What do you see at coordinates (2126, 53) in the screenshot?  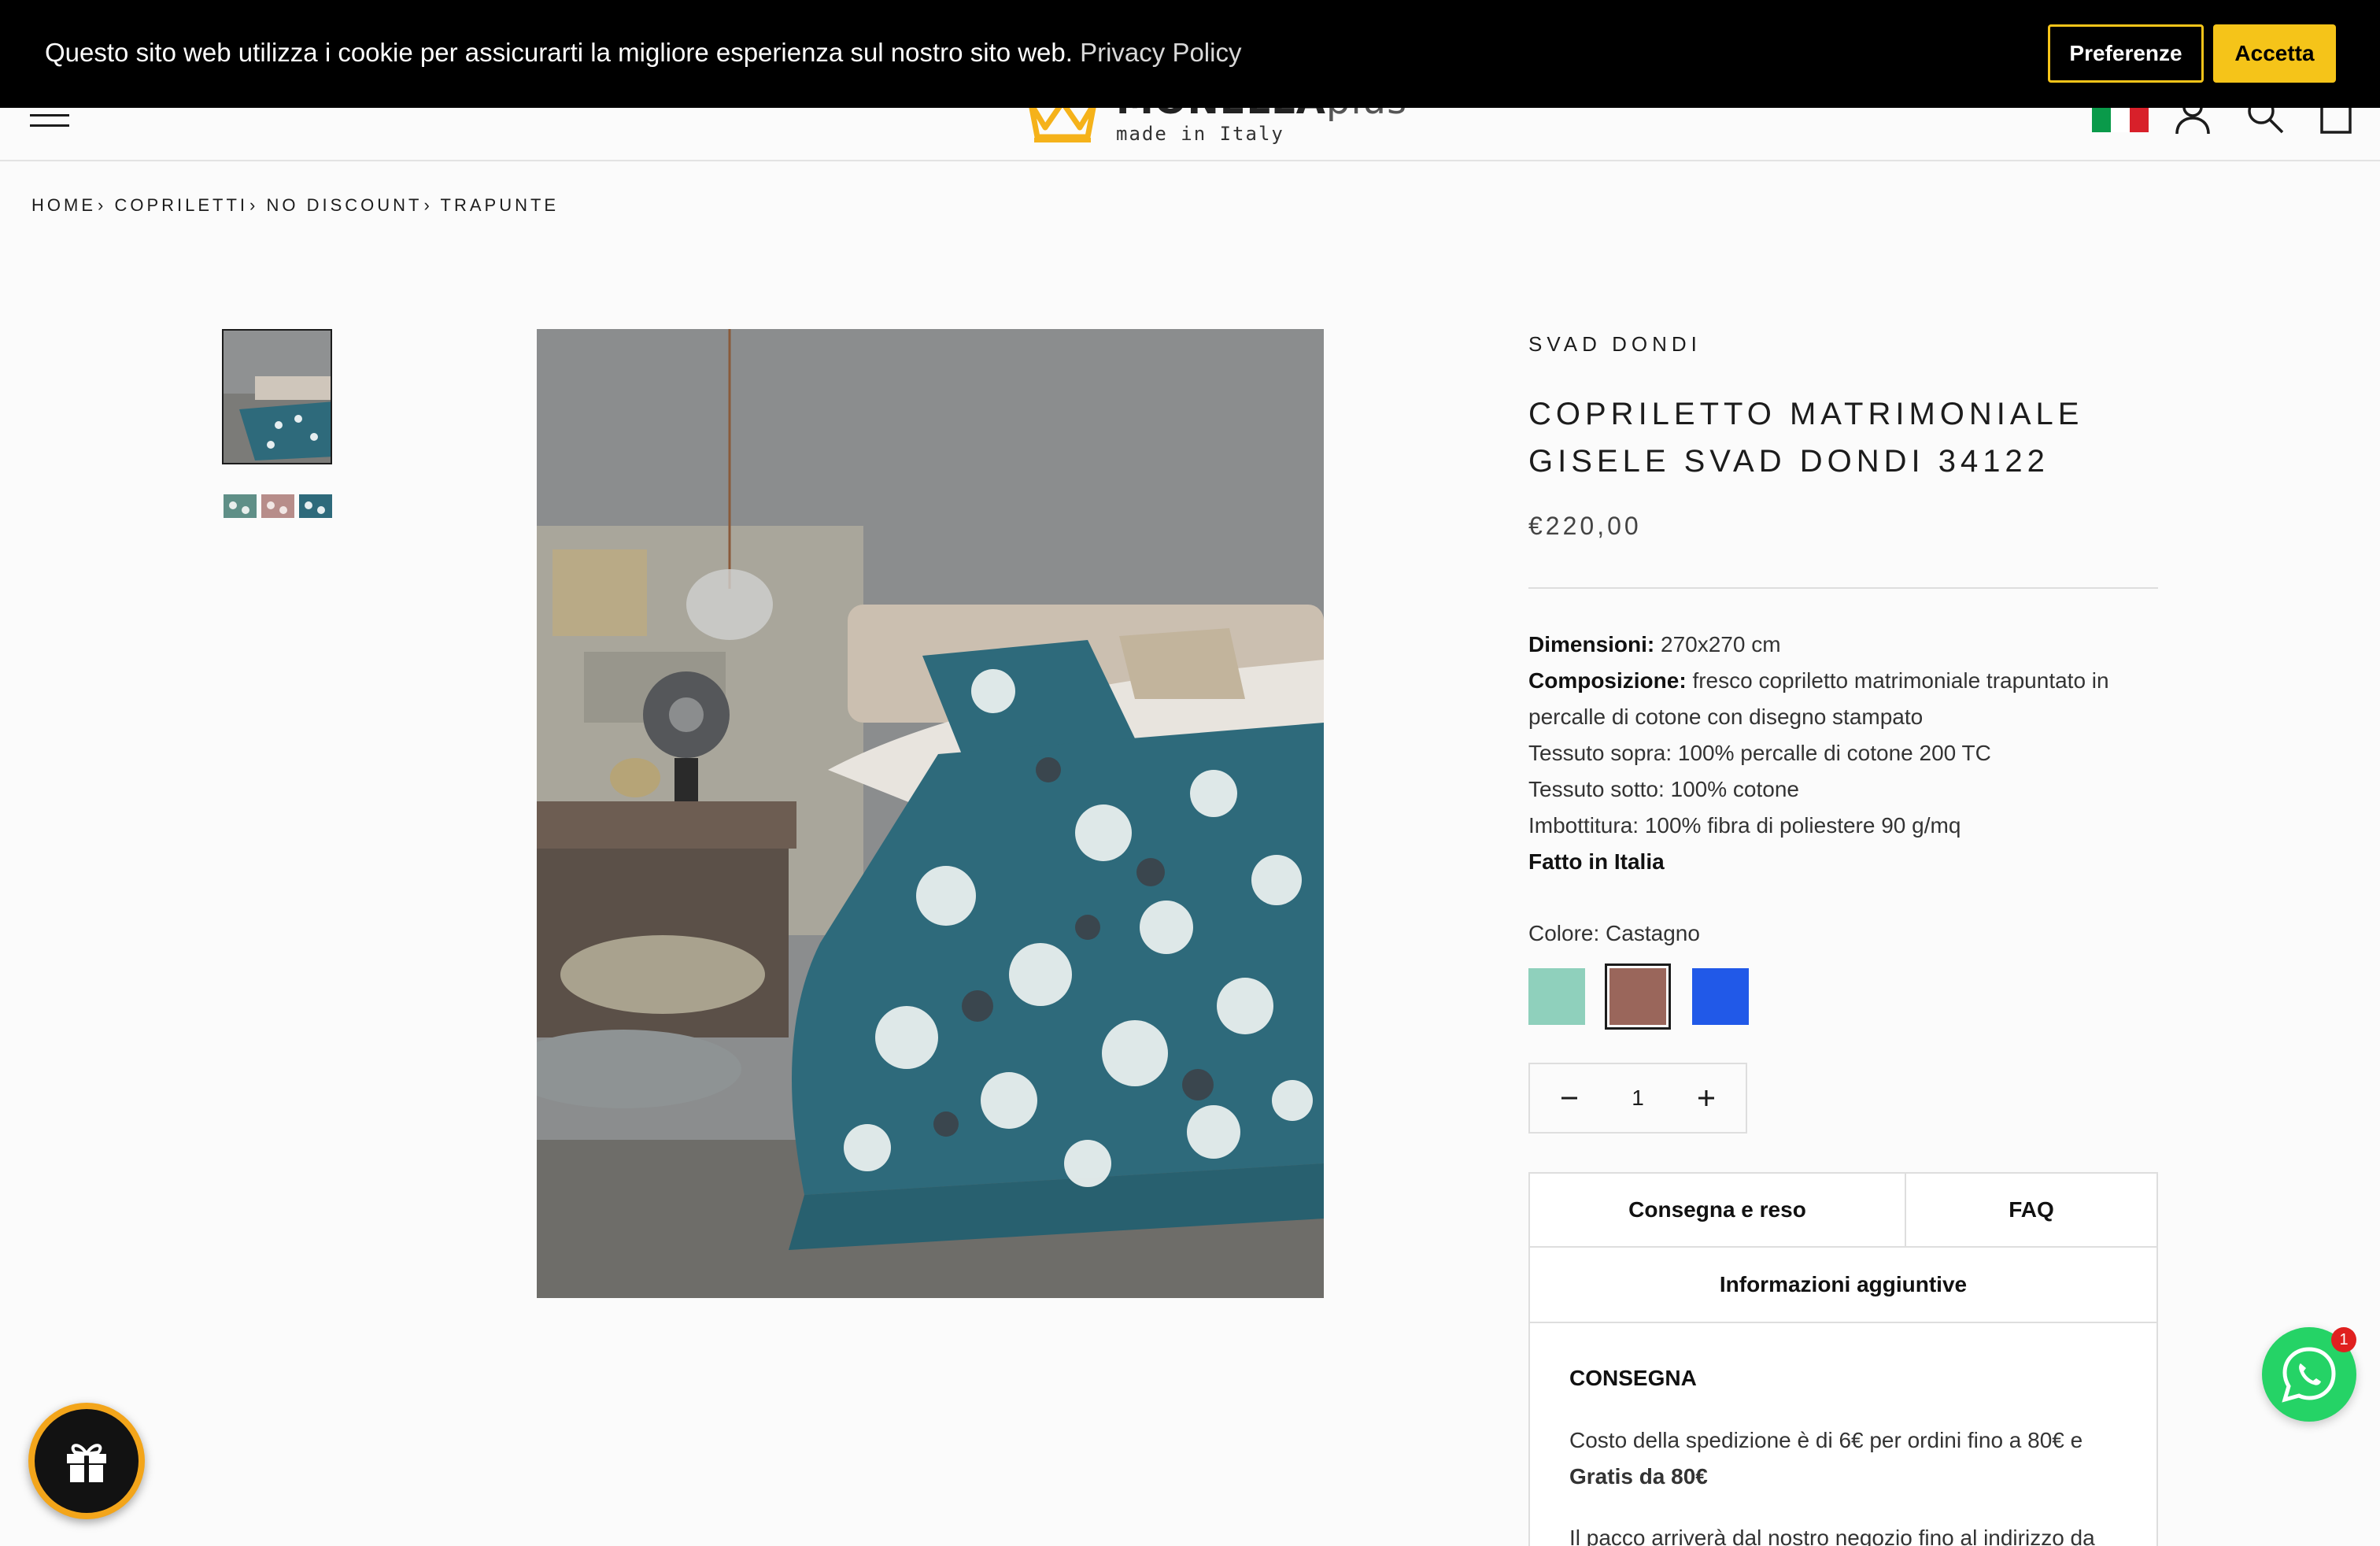 I see `preferences-button: Preferenze` at bounding box center [2126, 53].